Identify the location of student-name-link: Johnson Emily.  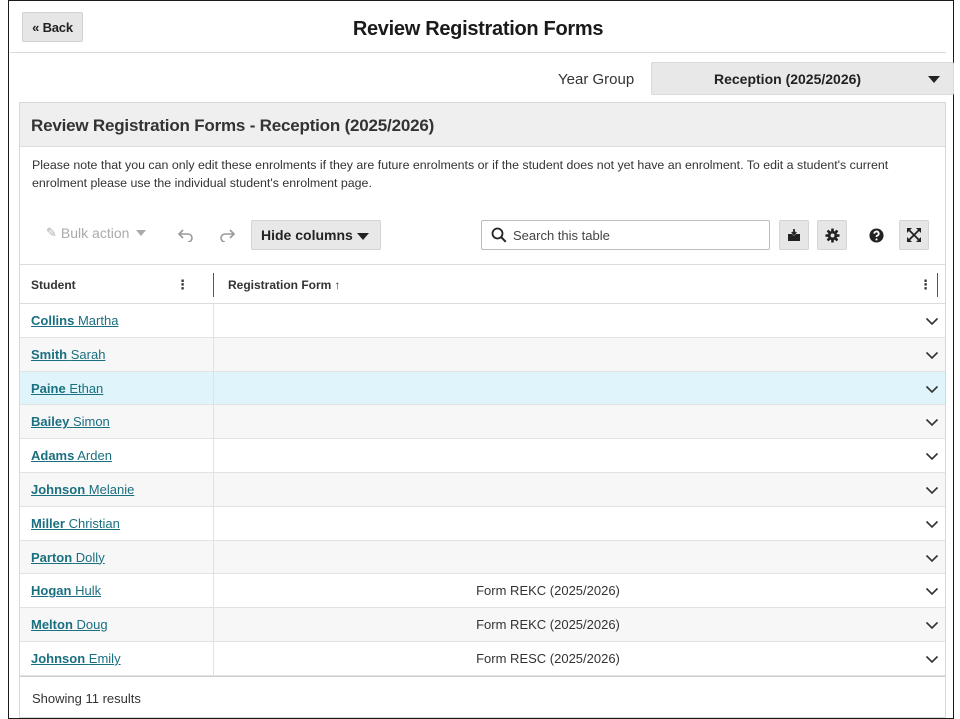
(76, 658).